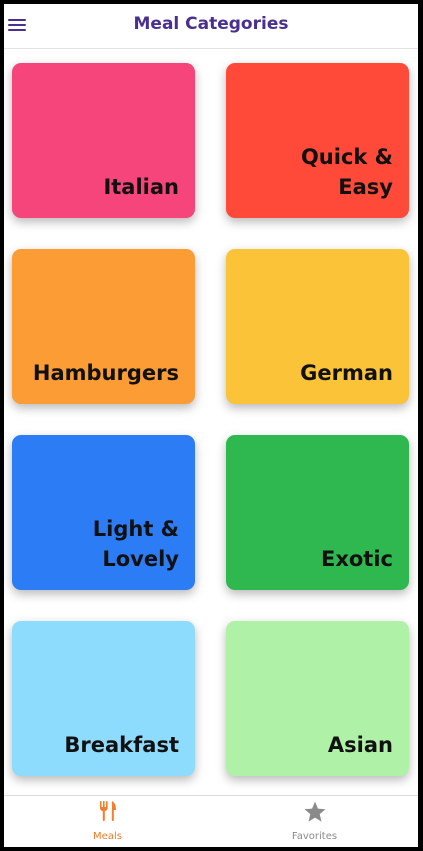 Image resolution: width=423 pixels, height=851 pixels. Describe the element at coordinates (314, 813) in the screenshot. I see `star-icon` at that location.